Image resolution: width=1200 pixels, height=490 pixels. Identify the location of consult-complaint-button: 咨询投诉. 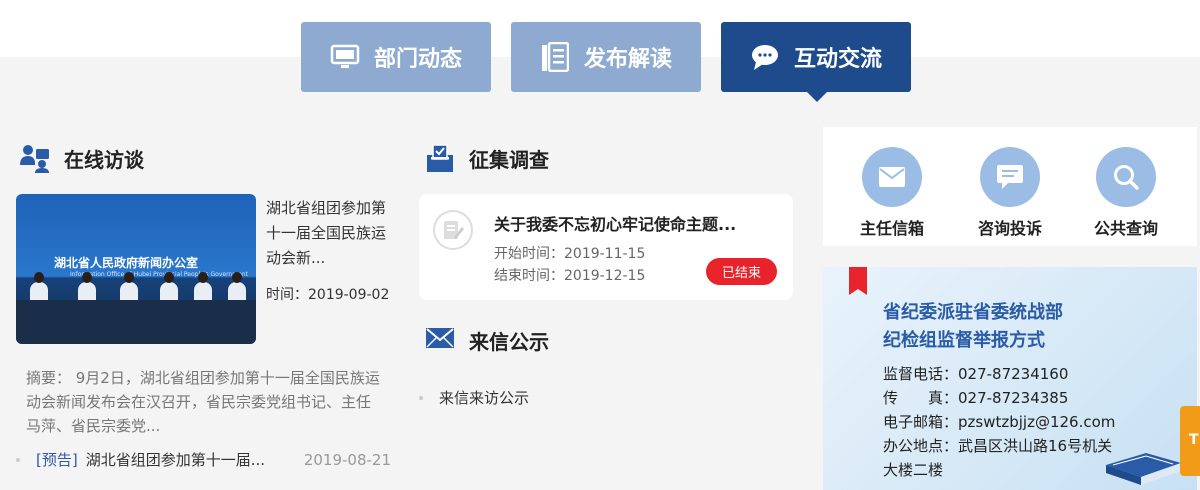
(1010, 193).